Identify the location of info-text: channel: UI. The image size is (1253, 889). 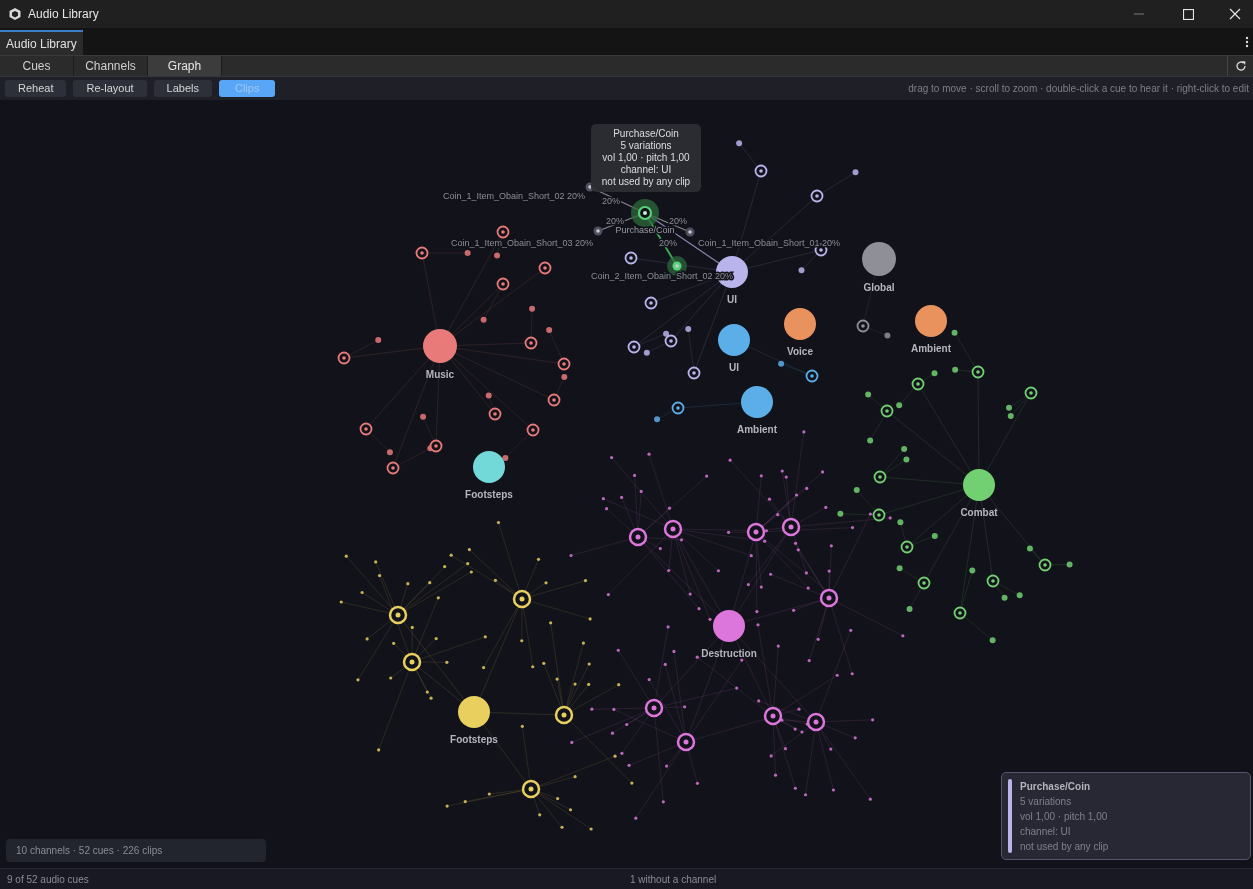
(1046, 832).